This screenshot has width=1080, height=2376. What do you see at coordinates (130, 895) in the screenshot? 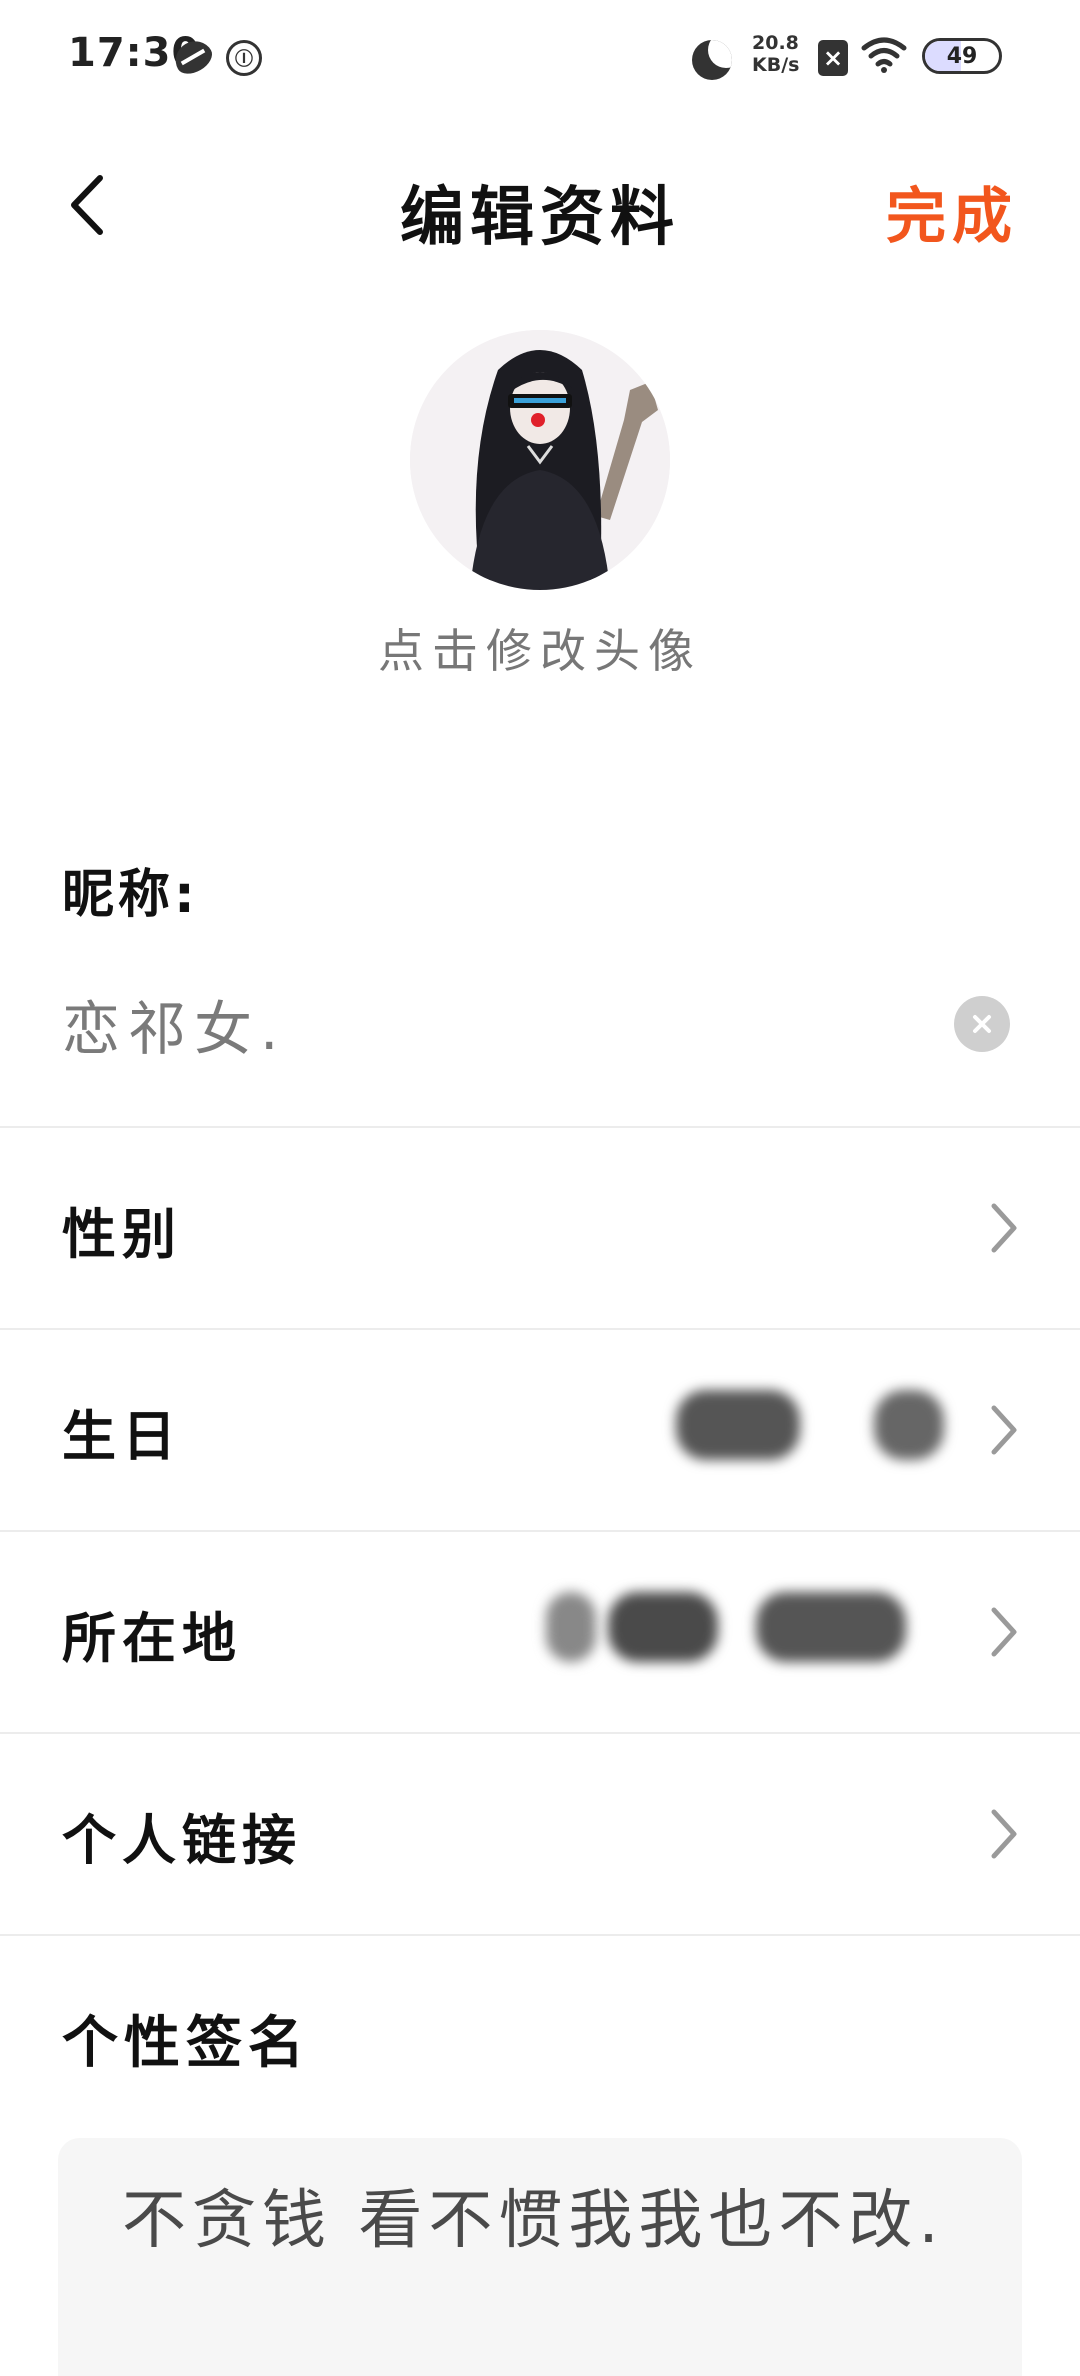
I see `nickname-label: 昵称:` at bounding box center [130, 895].